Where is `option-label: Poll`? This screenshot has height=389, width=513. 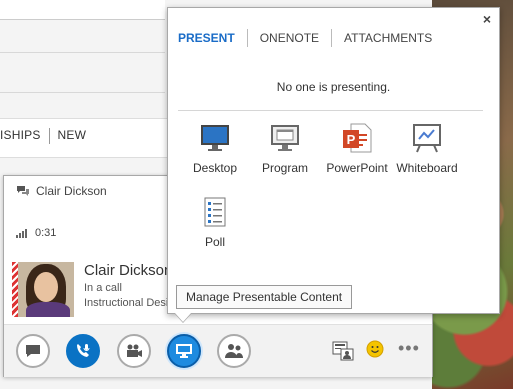
option-label: Poll is located at coordinates (214, 242).